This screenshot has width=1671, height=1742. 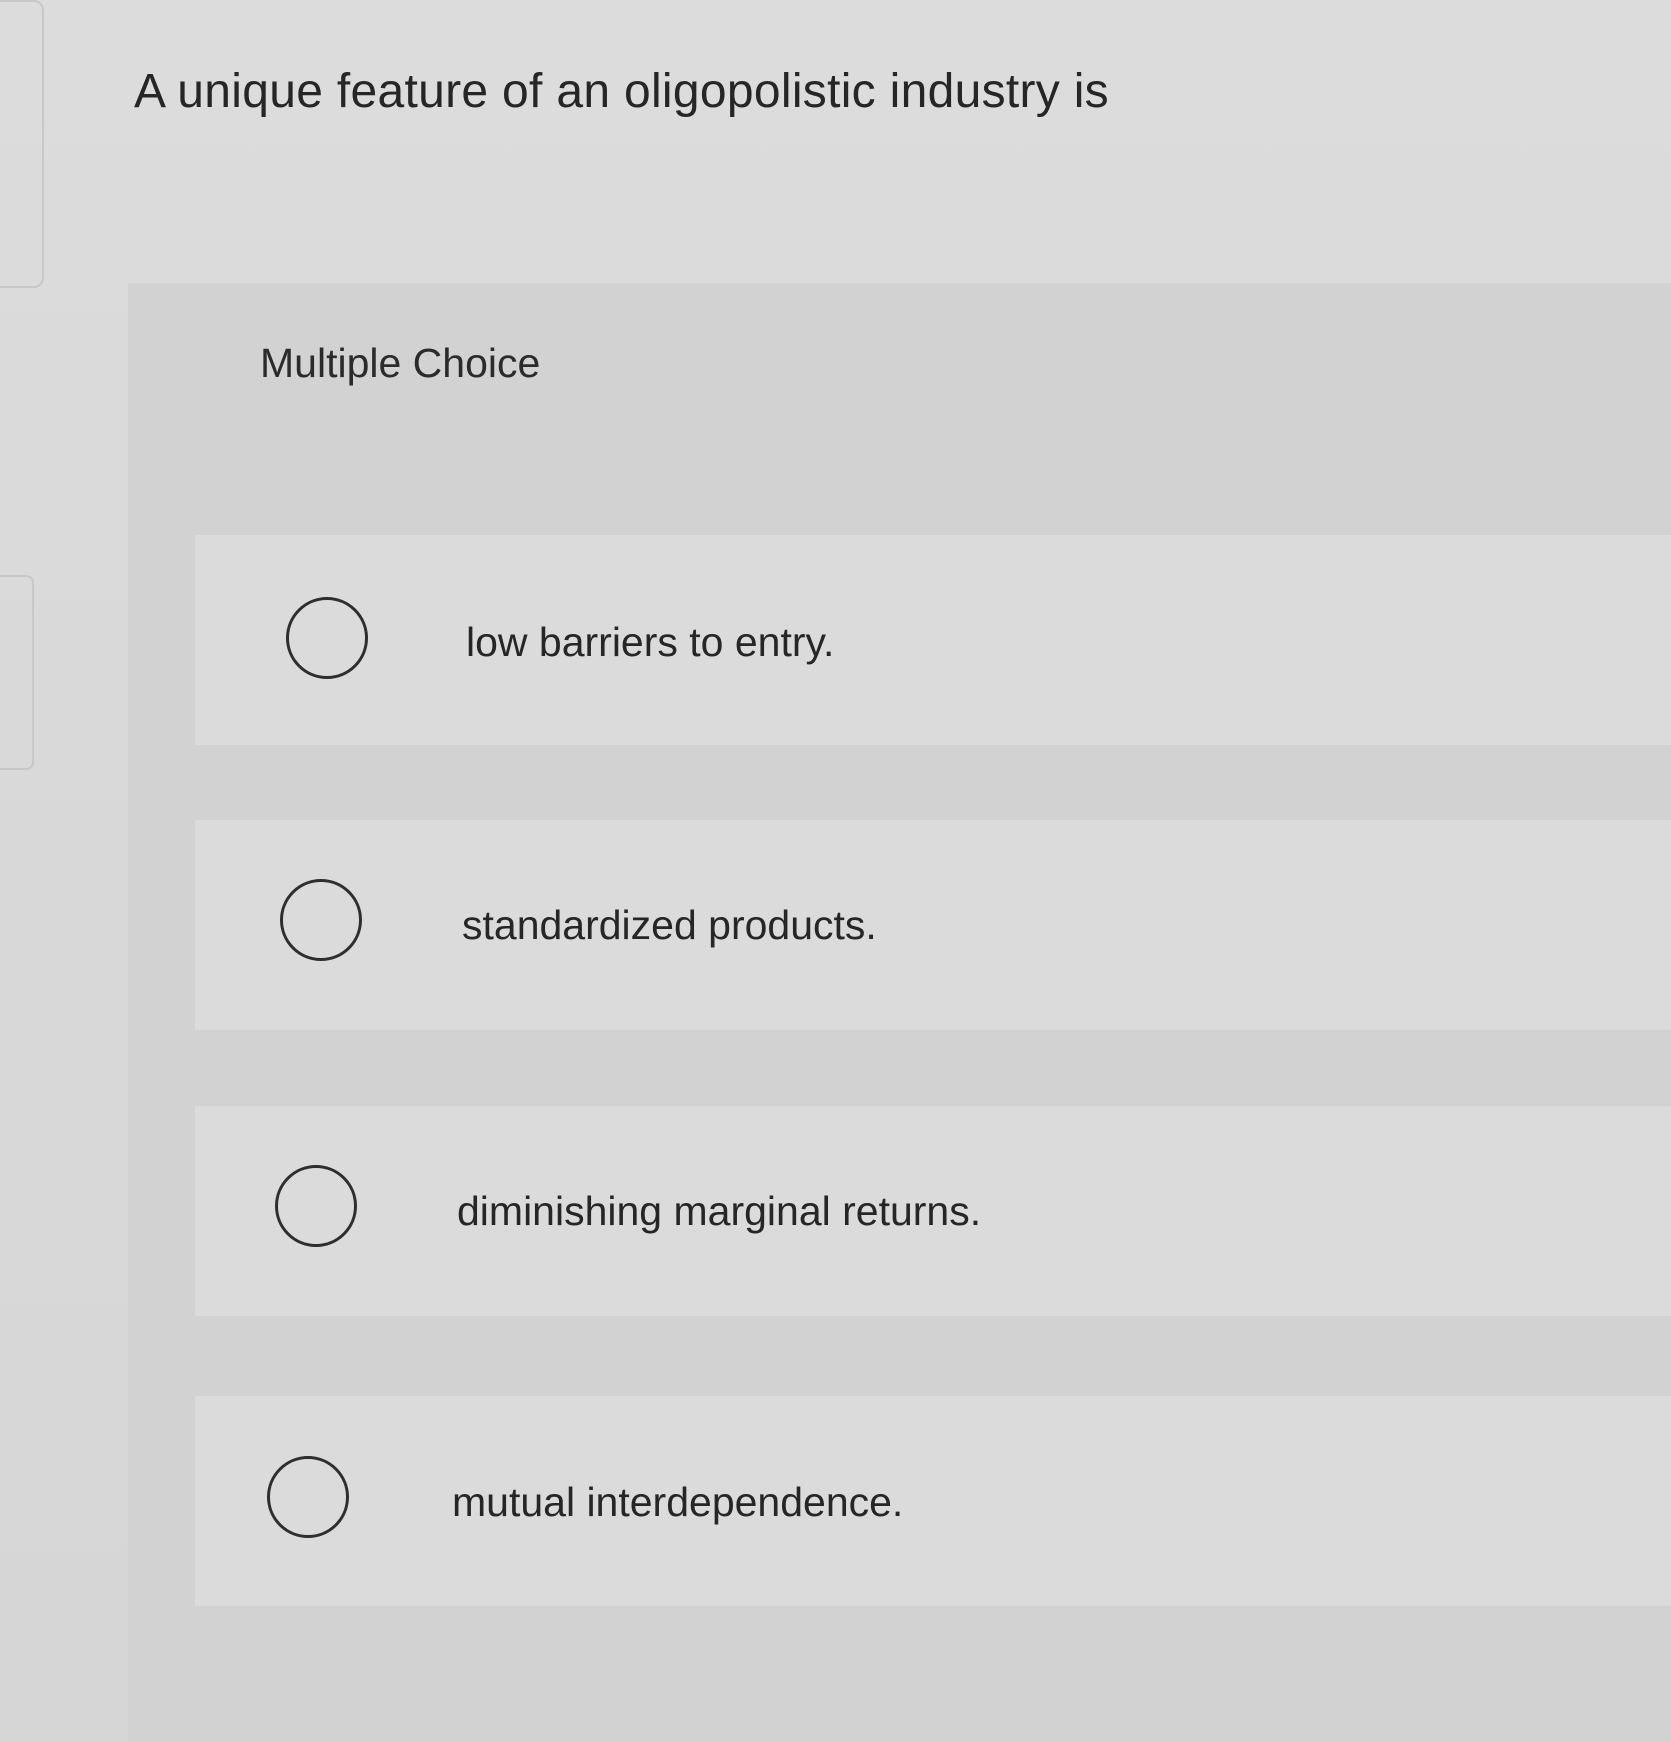 What do you see at coordinates (933, 640) in the screenshot?
I see `answer-option-1: low barriers to entry.` at bounding box center [933, 640].